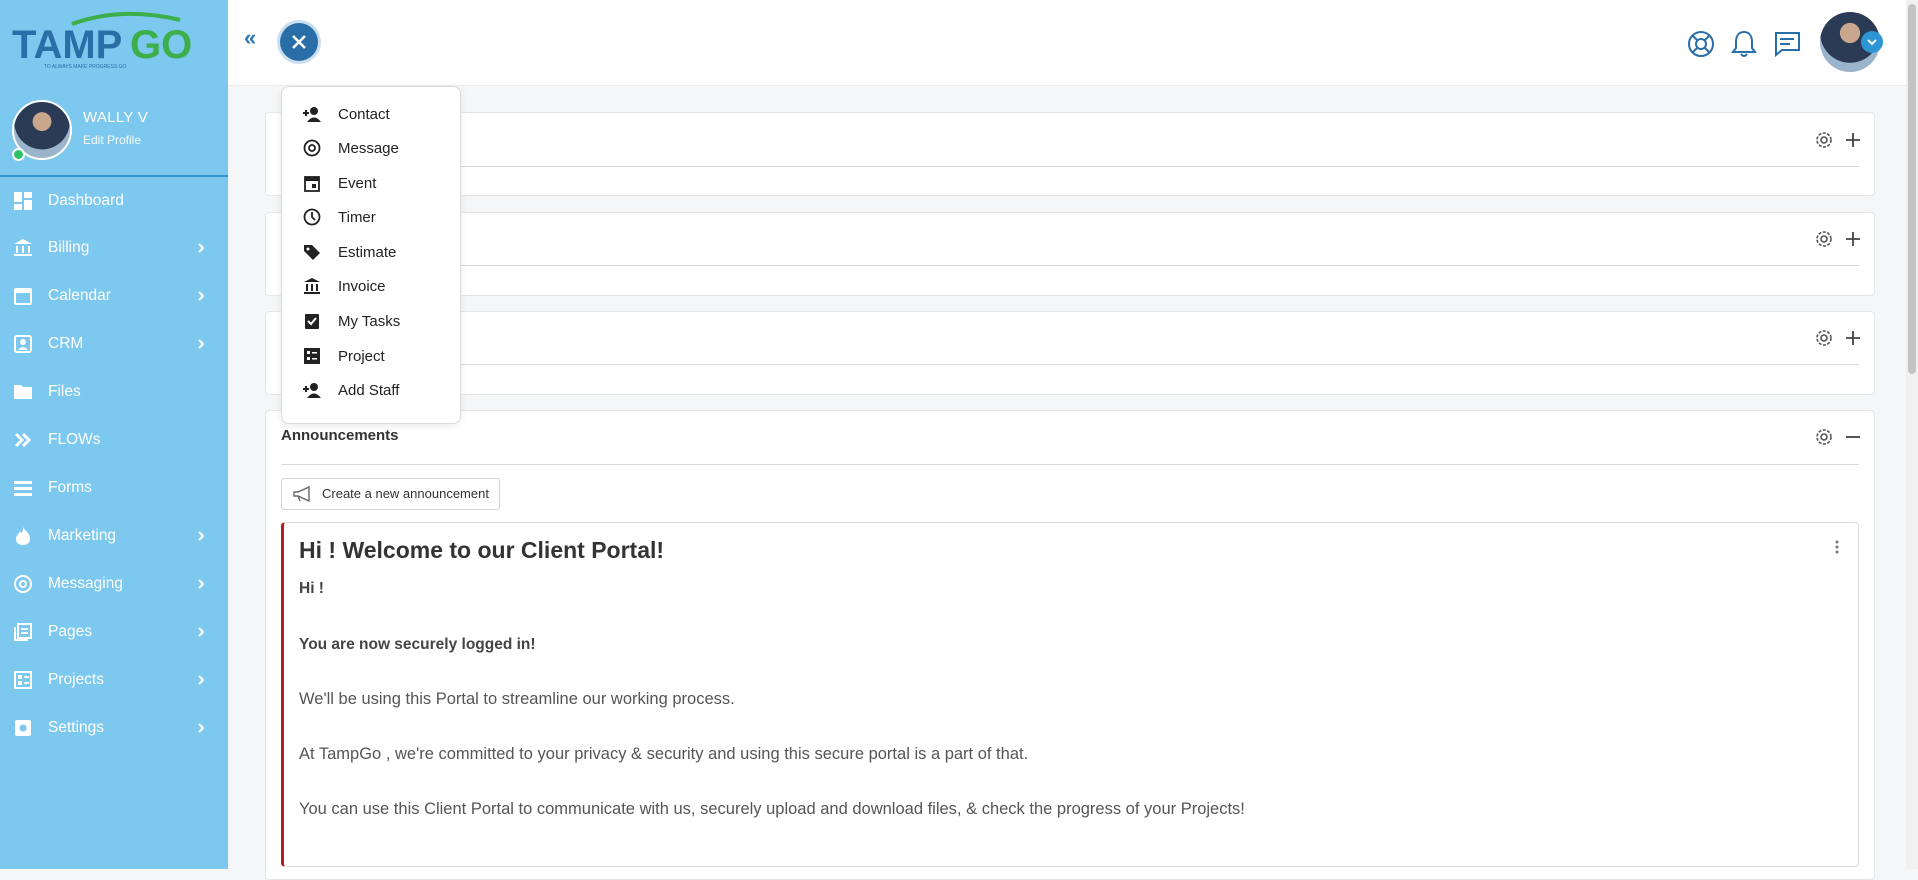  Describe the element at coordinates (1701, 44) in the screenshot. I see `support-lifebuoy-icon` at that location.